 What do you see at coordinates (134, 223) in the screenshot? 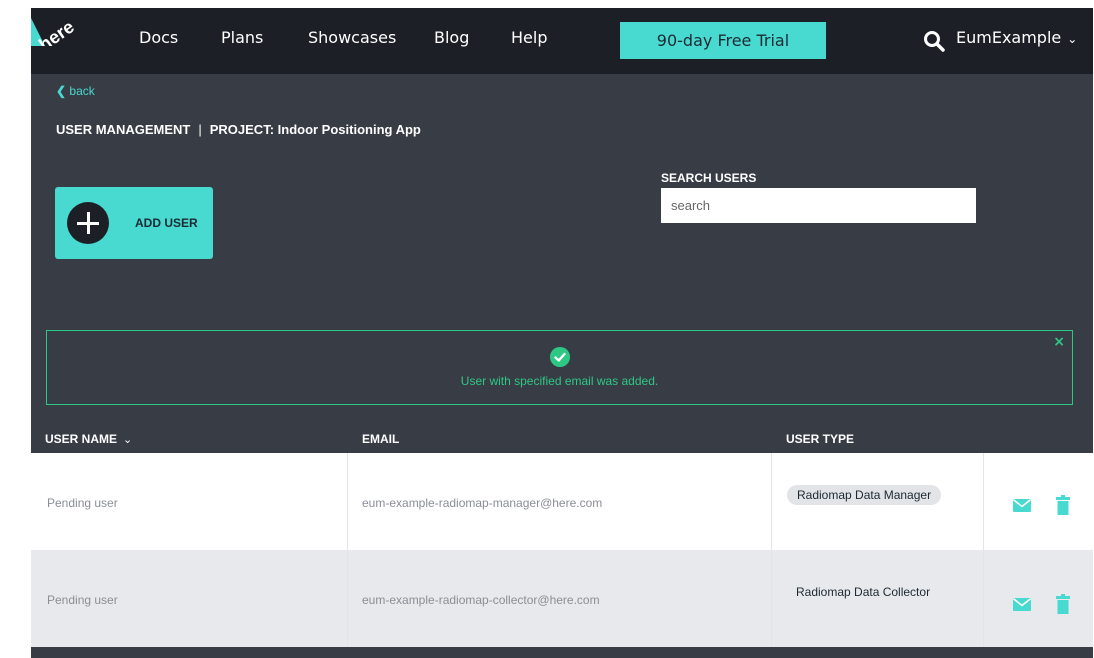
I see `add-user-button: ADD USER` at bounding box center [134, 223].